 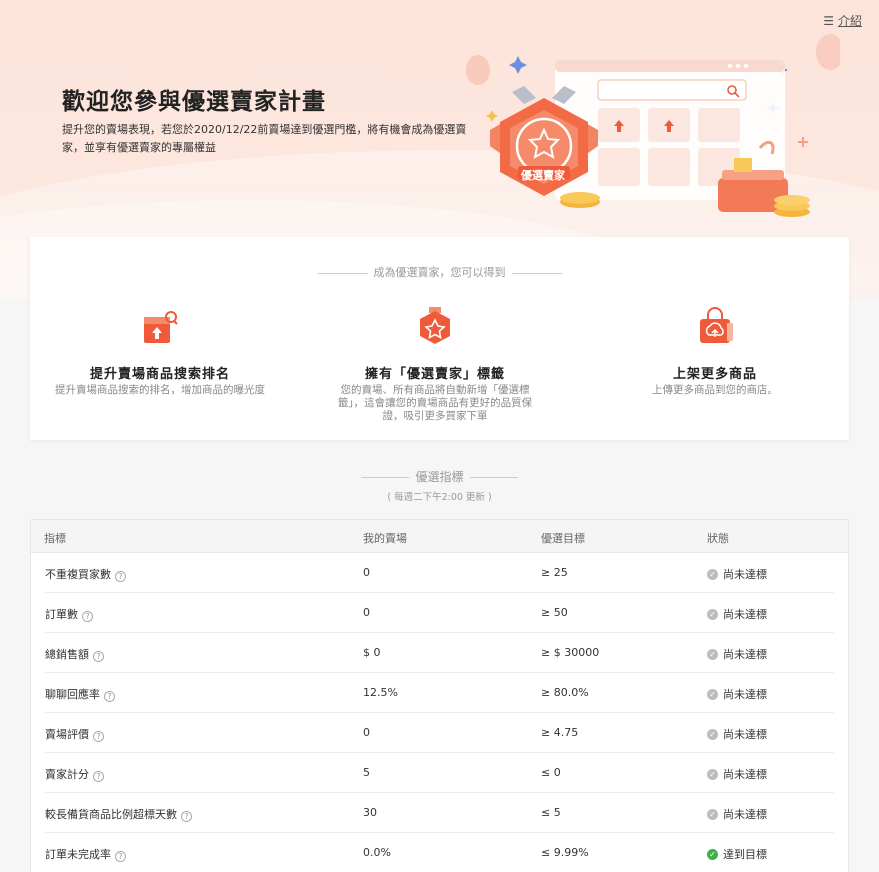 I want to click on metrics-heading-text: 優選指標, so click(x=439, y=477).